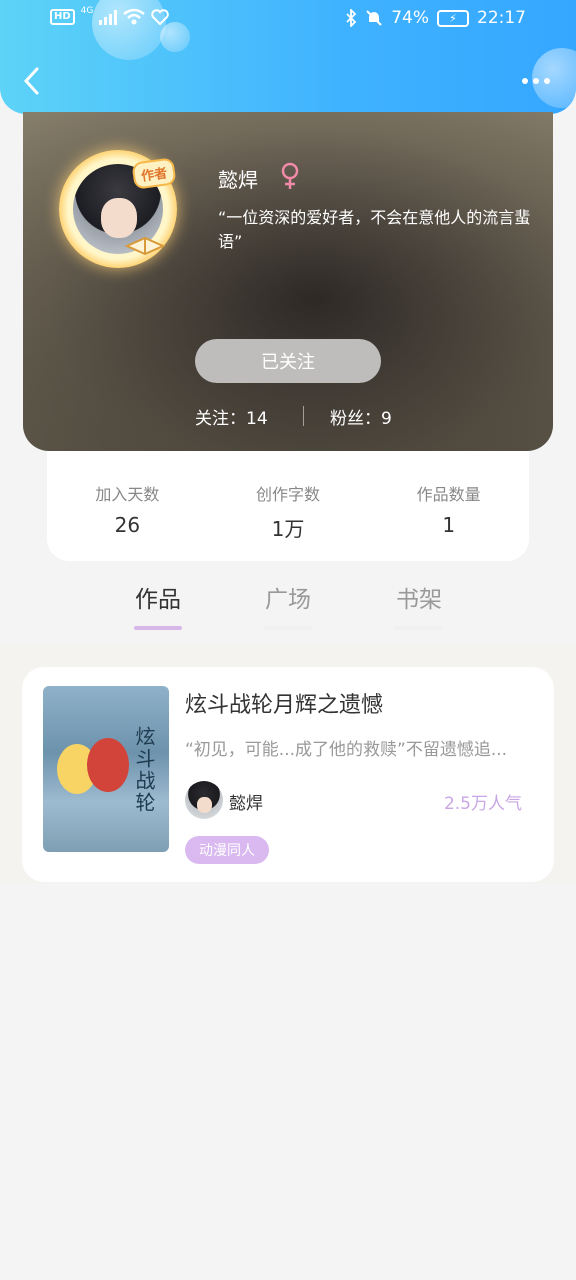 This screenshot has height=1280, width=576. What do you see at coordinates (419, 600) in the screenshot?
I see `tab-label: 书架` at bounding box center [419, 600].